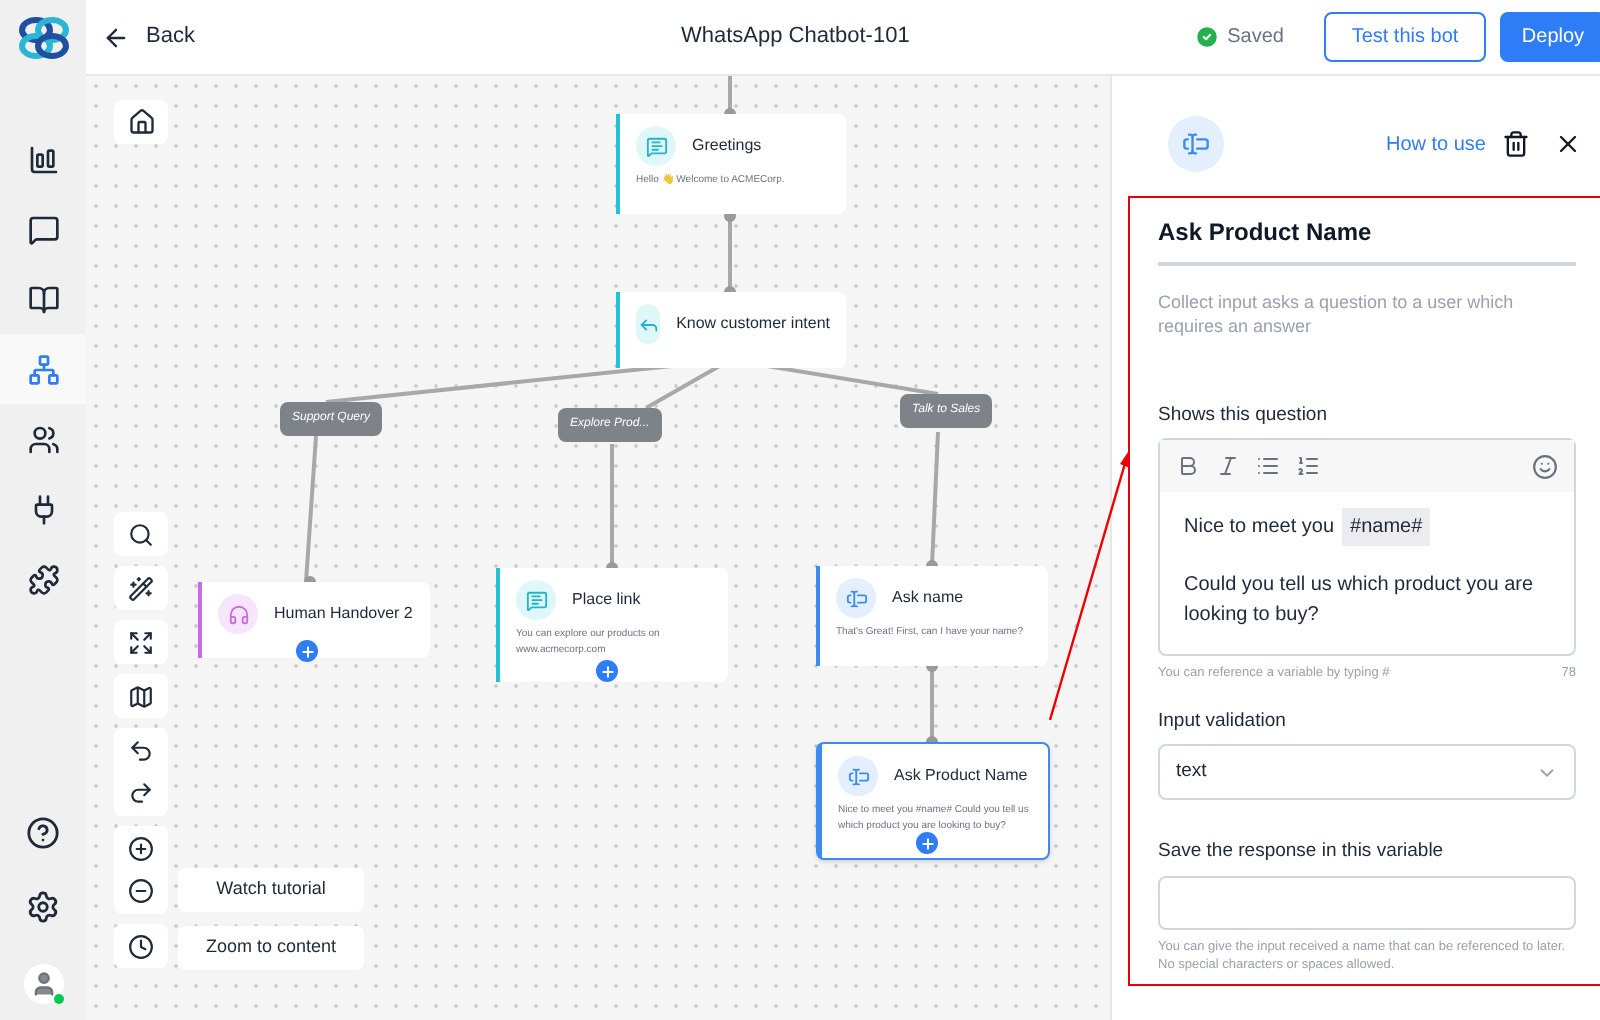  Describe the element at coordinates (1223, 722) in the screenshot. I see `field-label: Input validation` at that location.